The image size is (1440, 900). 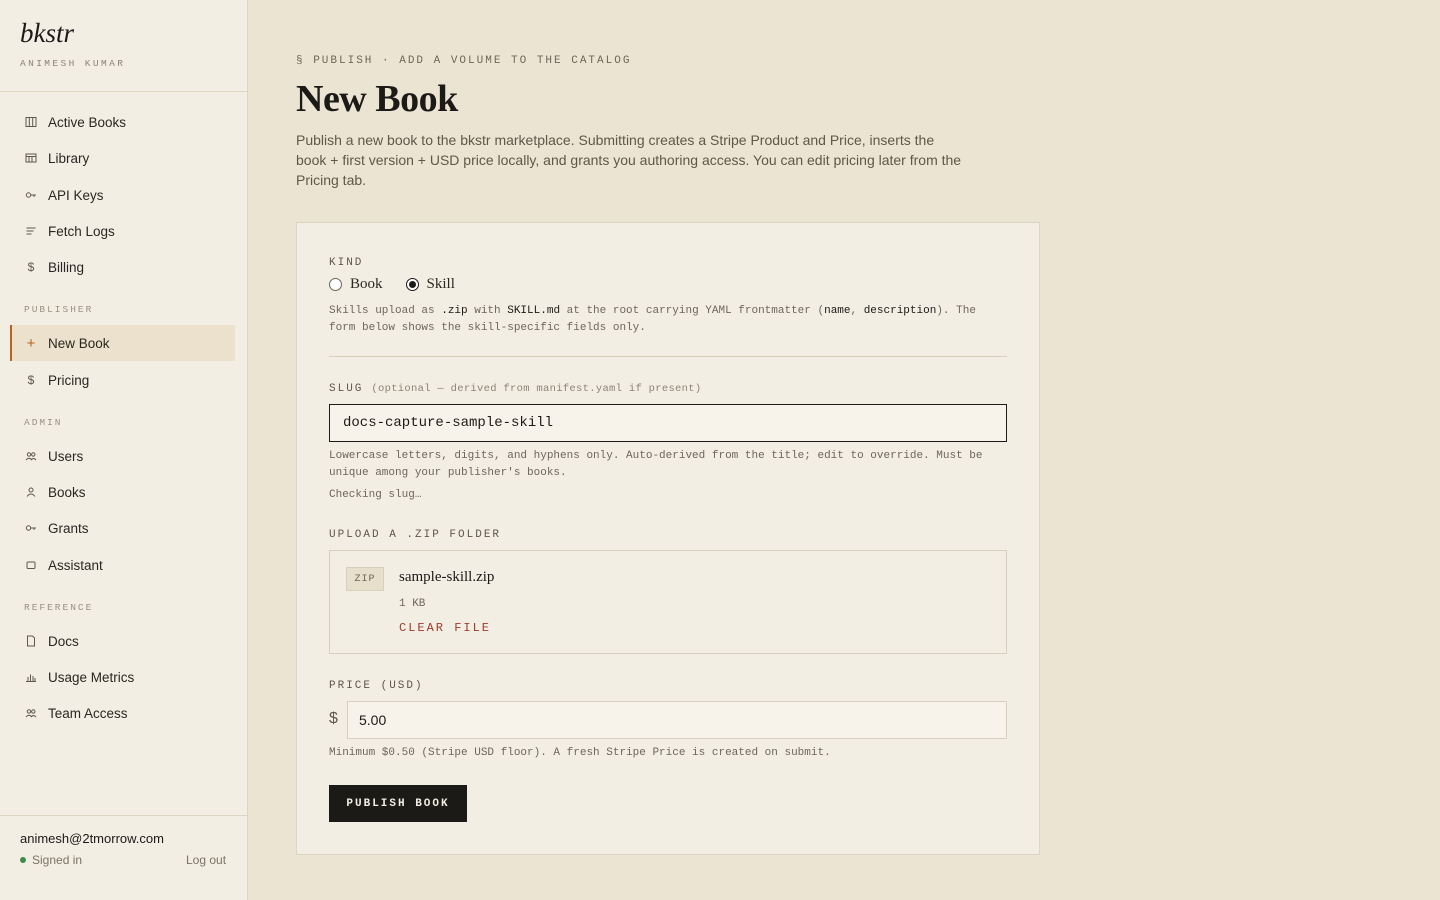 I want to click on slug-input: docs-capture-sample-skill, so click(x=668, y=423).